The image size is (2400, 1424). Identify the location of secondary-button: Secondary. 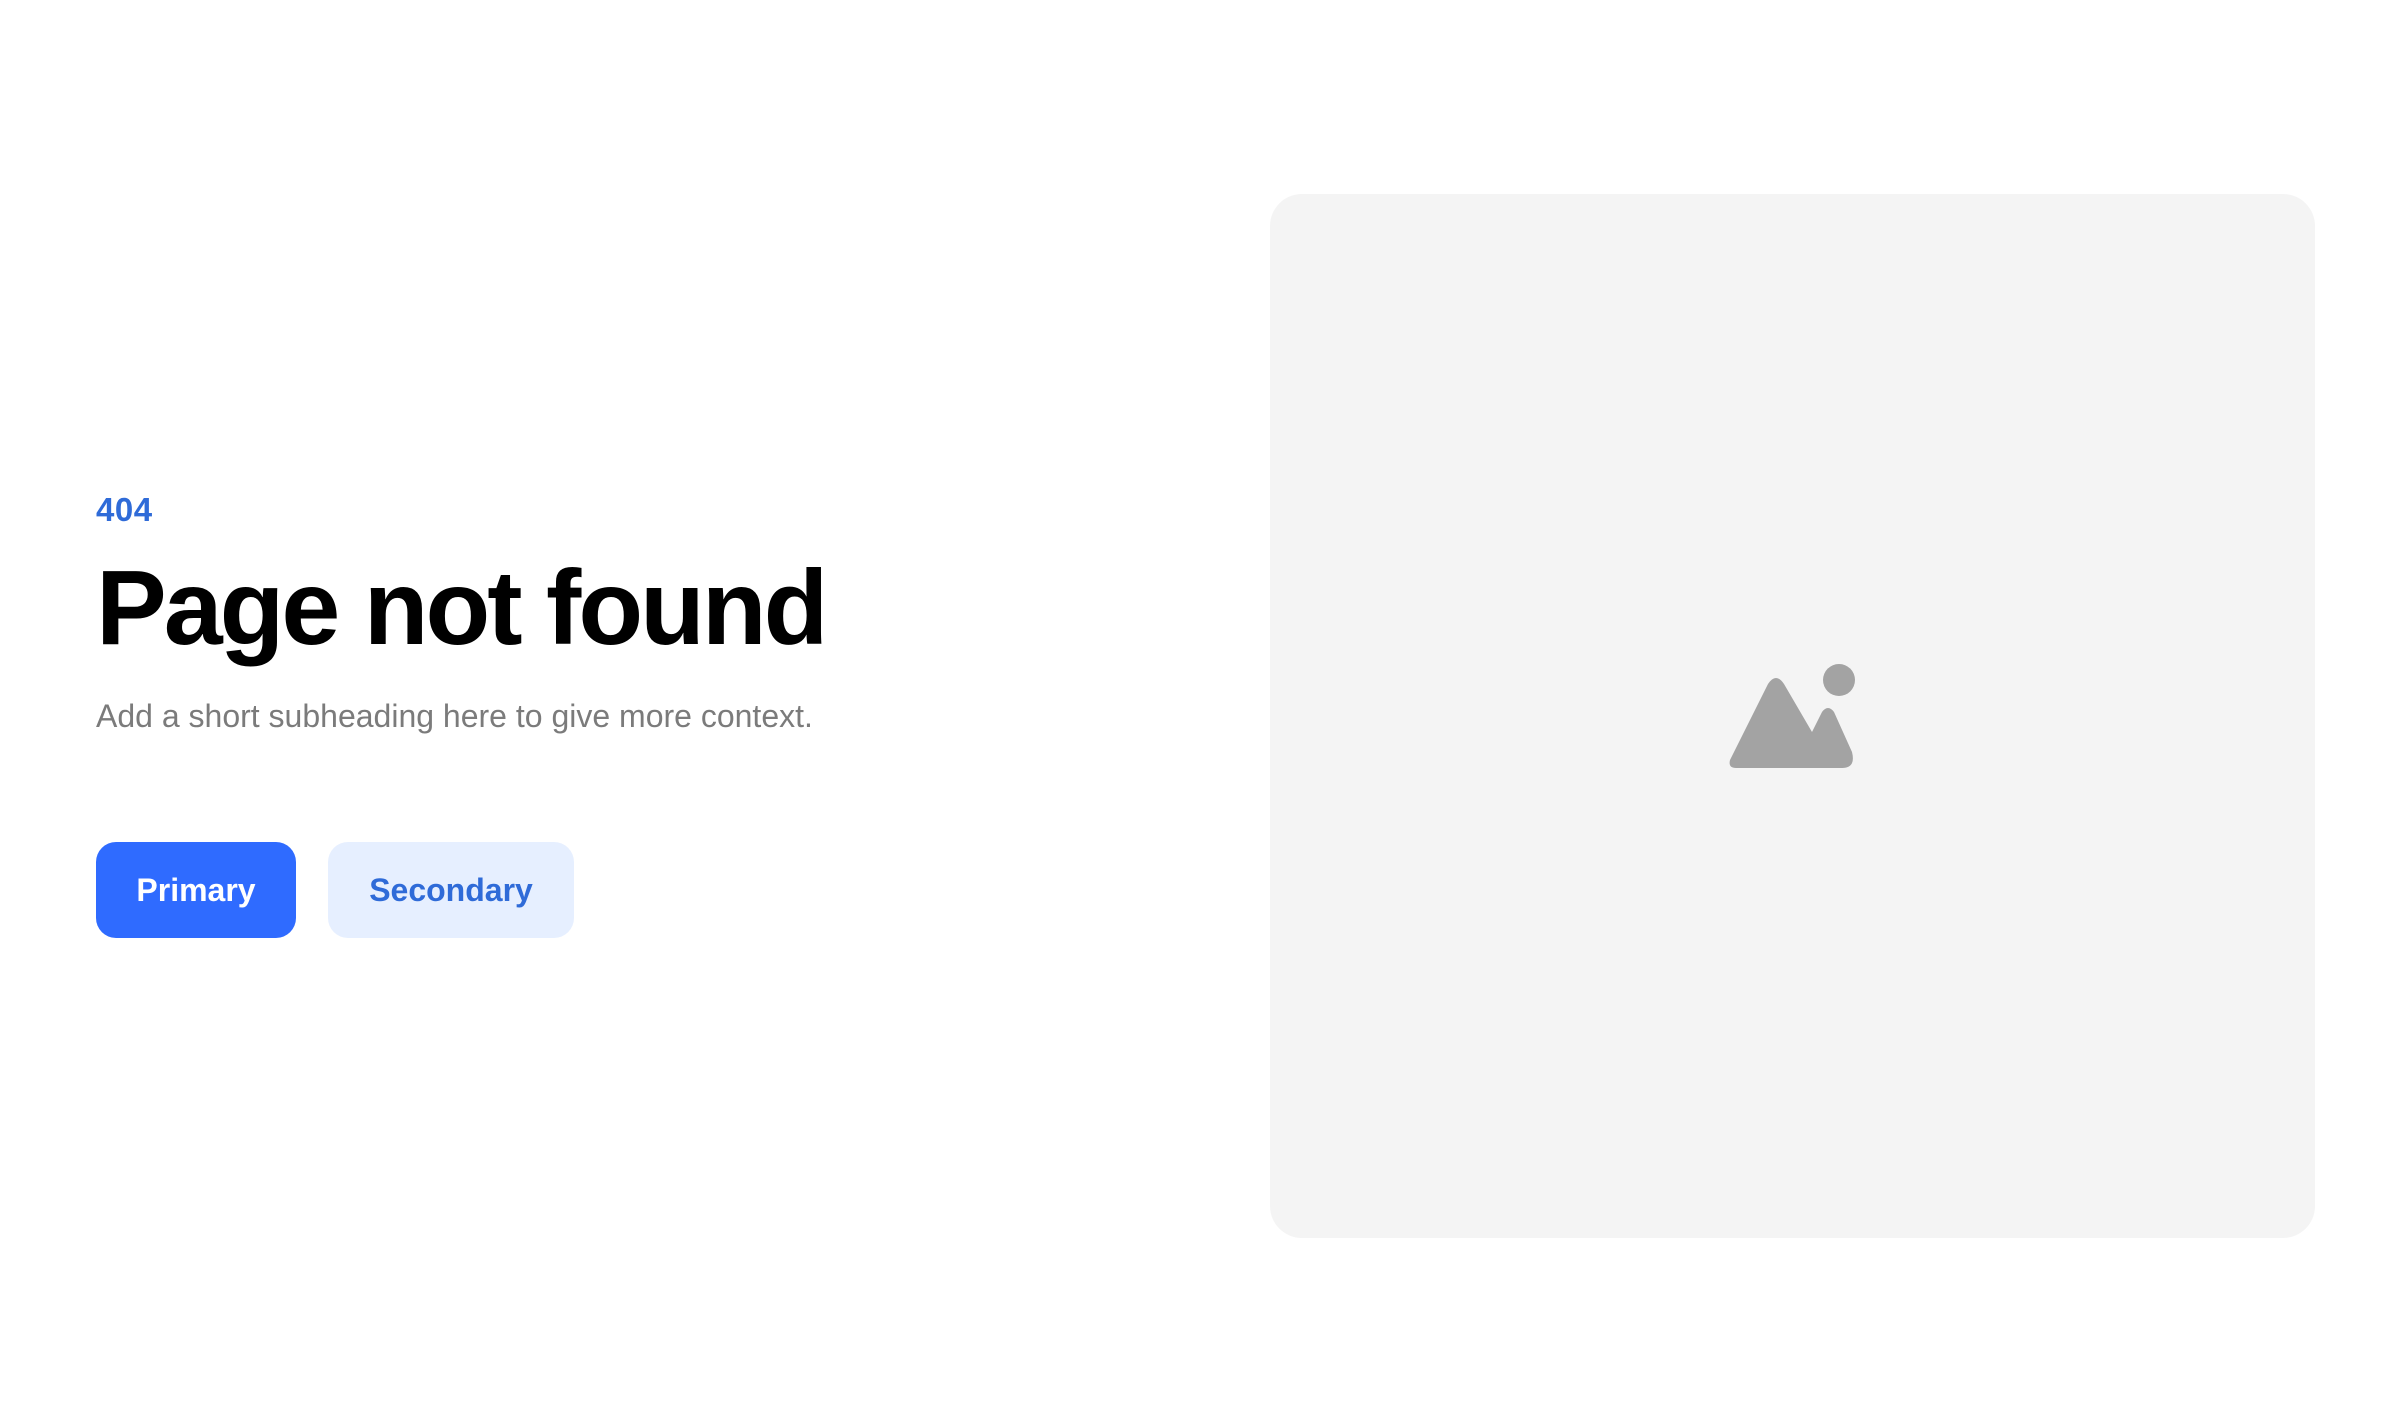
(451, 890).